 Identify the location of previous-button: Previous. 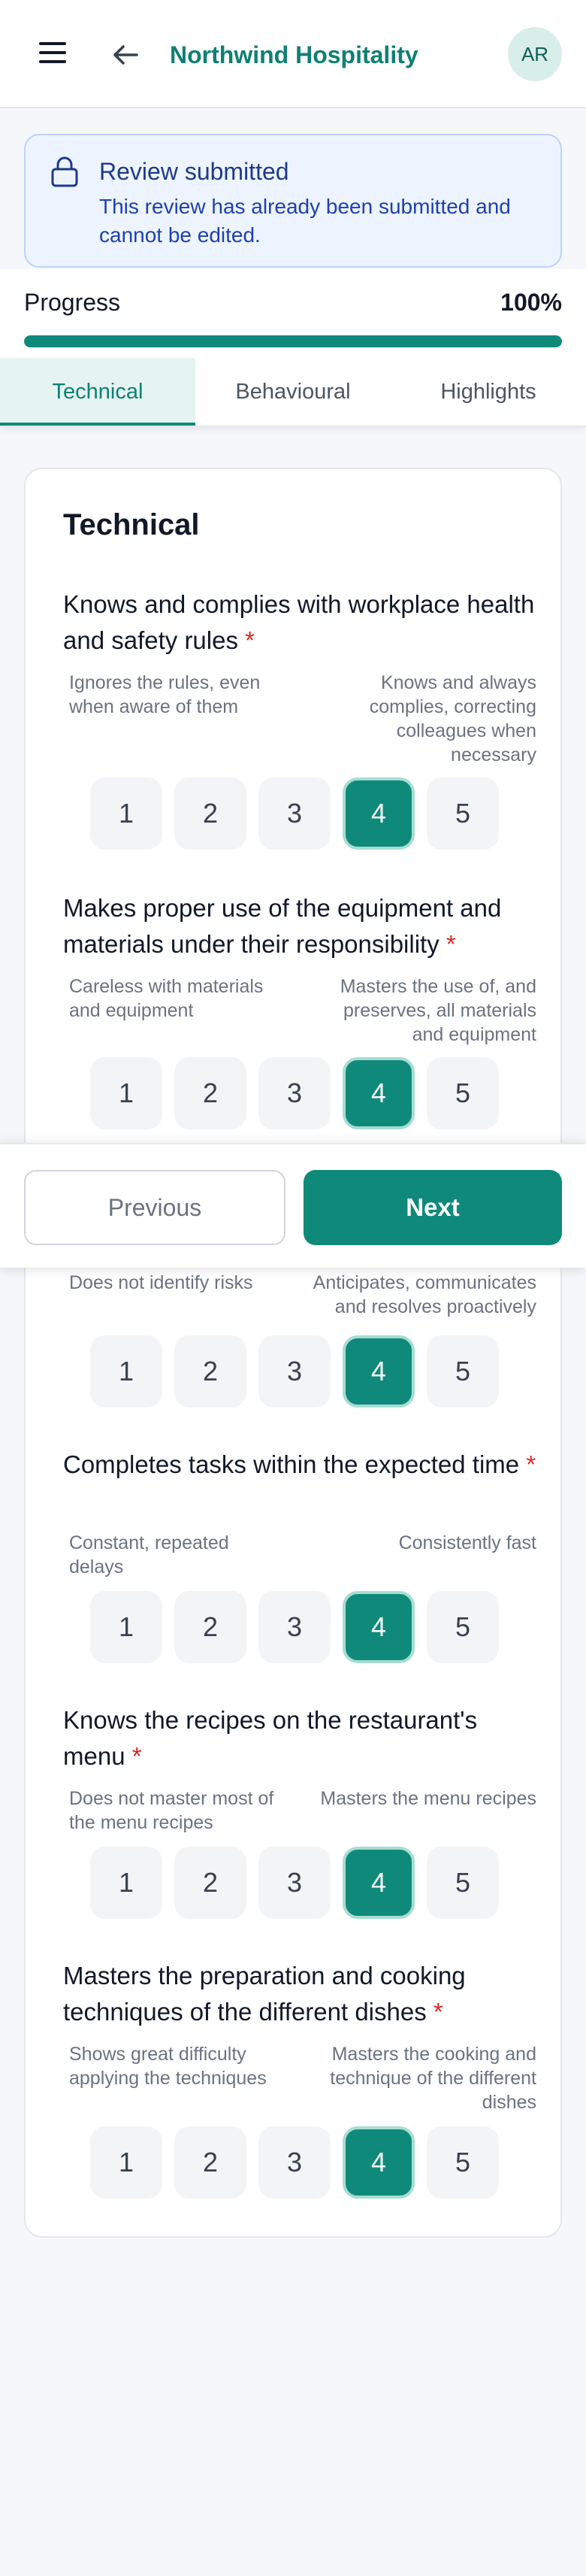
(154, 1207).